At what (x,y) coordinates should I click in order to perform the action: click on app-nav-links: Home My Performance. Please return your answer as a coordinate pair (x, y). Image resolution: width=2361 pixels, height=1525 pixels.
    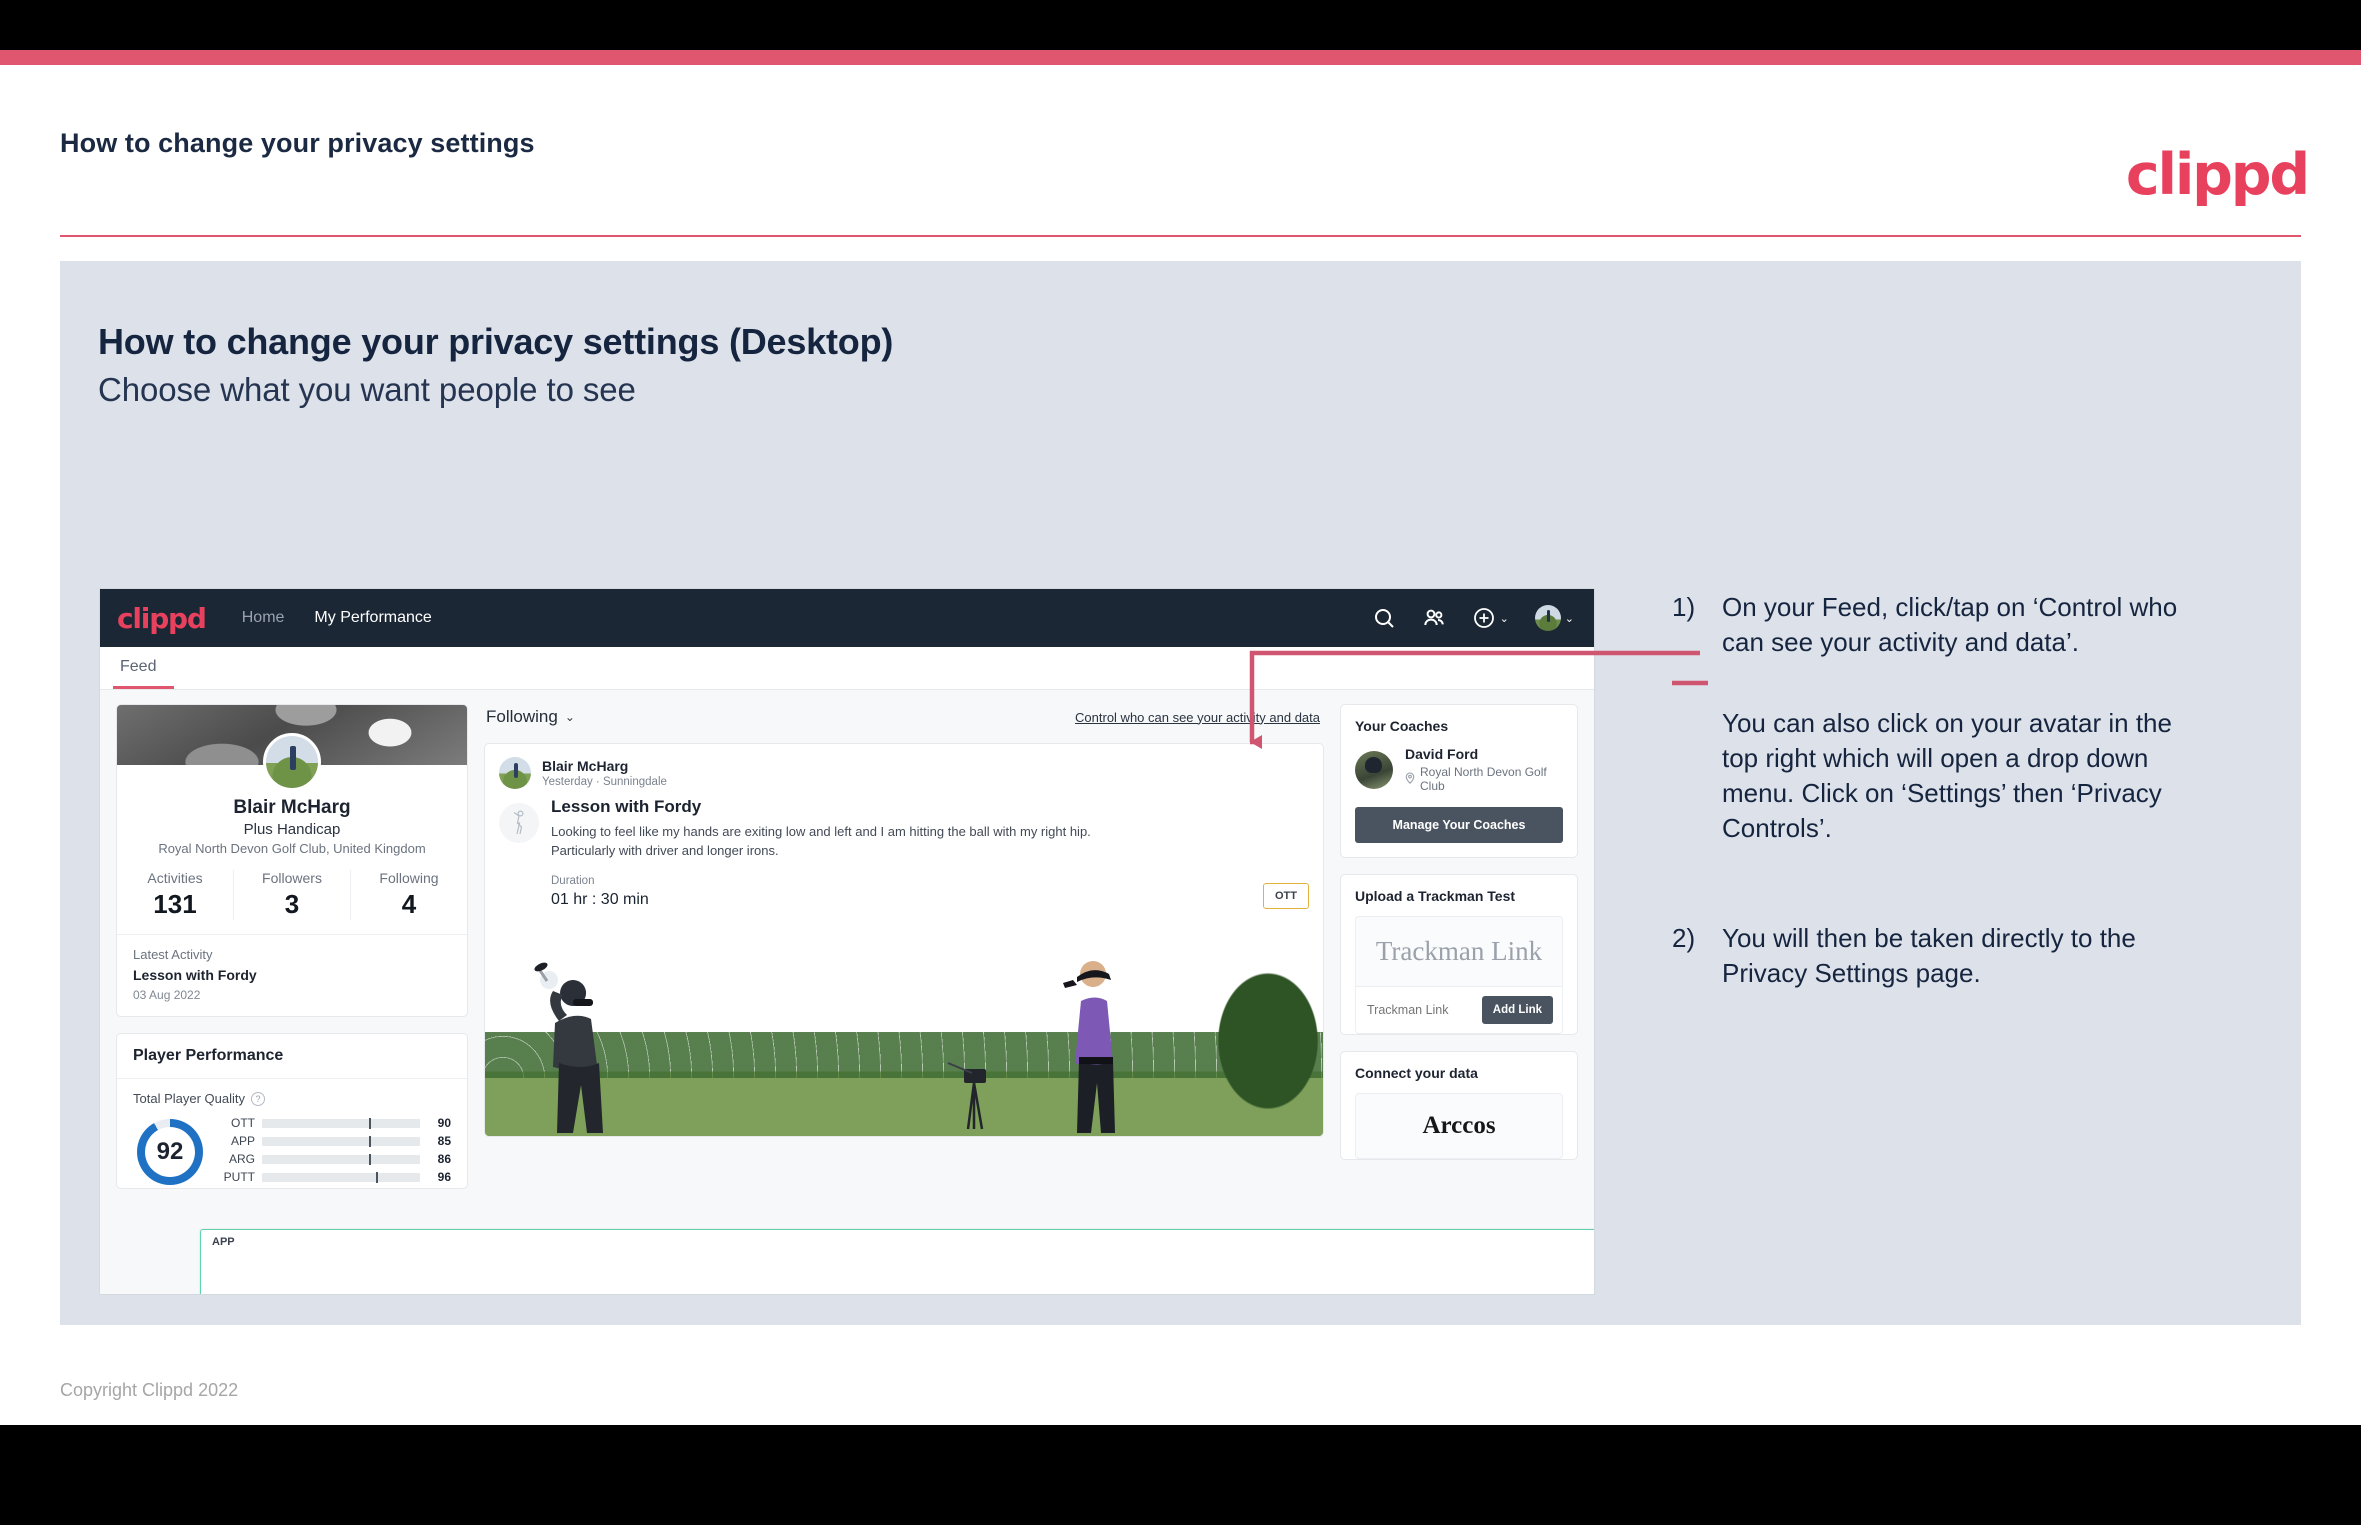
    Looking at the image, I should click on (337, 618).